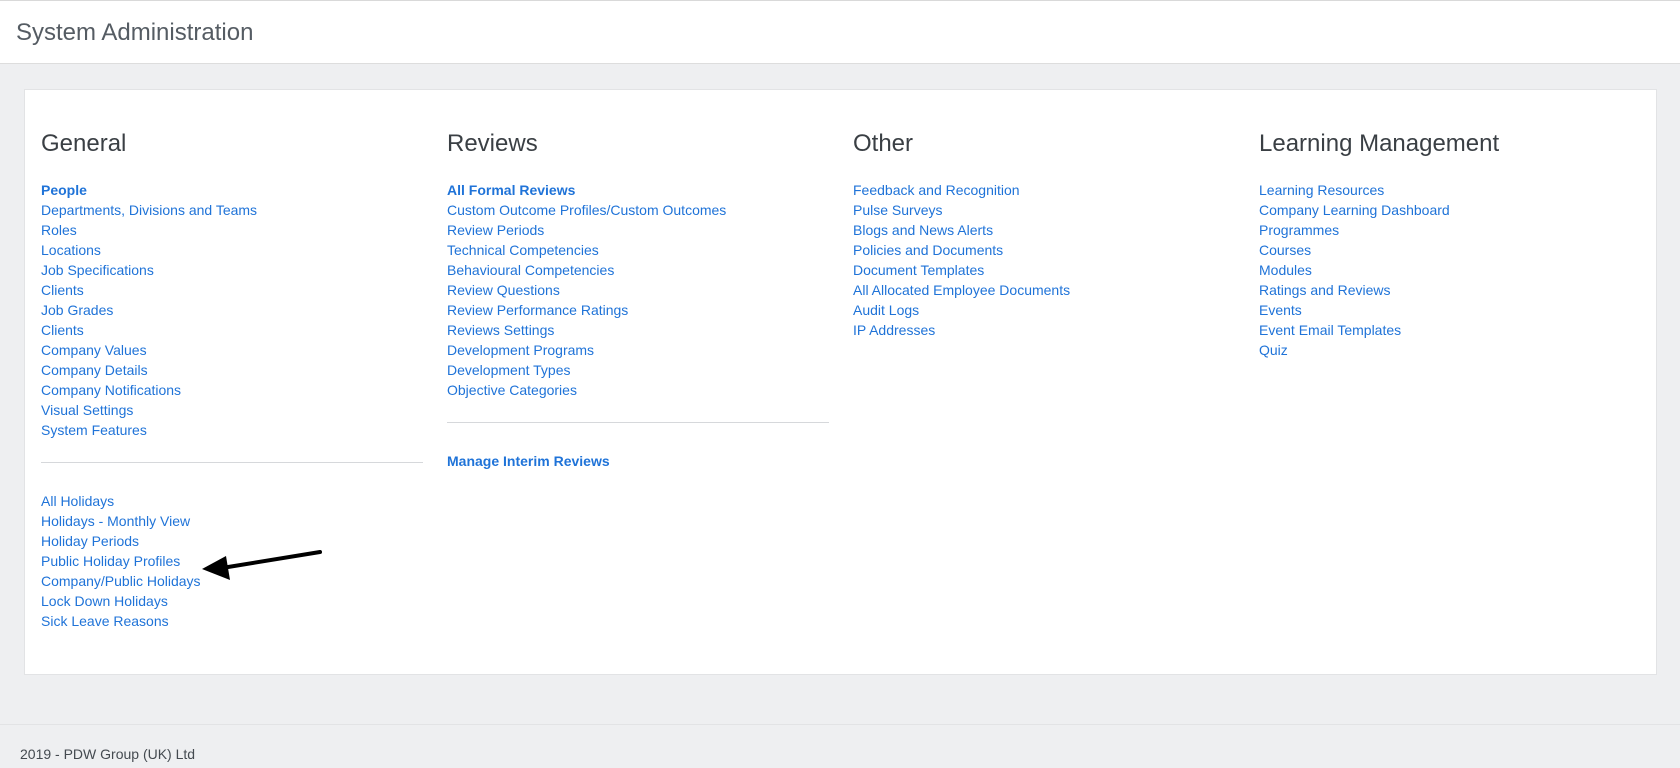 The height and width of the screenshot is (768, 1680). Describe the element at coordinates (1450, 210) in the screenshot. I see `link-company-learning-dashboard: Company Learning Dashboard` at that location.